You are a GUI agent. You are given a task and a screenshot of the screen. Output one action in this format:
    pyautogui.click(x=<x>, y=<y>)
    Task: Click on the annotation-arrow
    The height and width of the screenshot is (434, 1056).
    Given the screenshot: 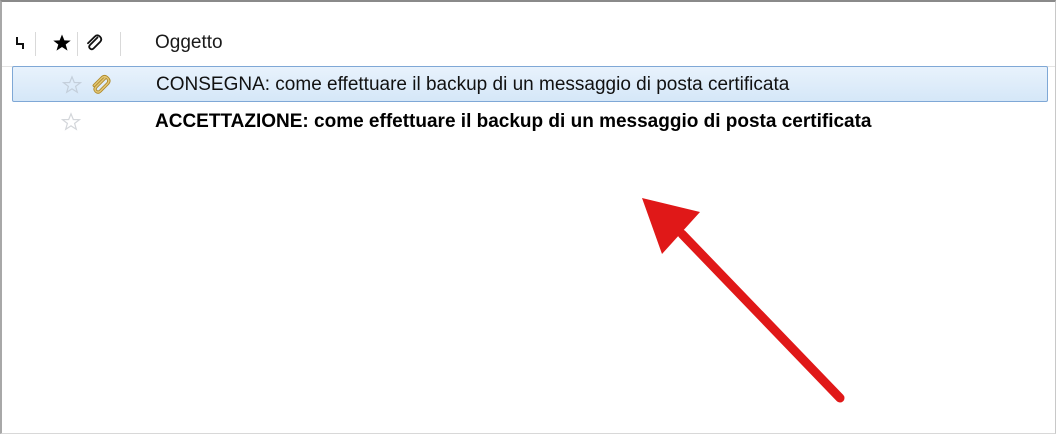 What is the action you would take?
    pyautogui.click(x=743, y=300)
    